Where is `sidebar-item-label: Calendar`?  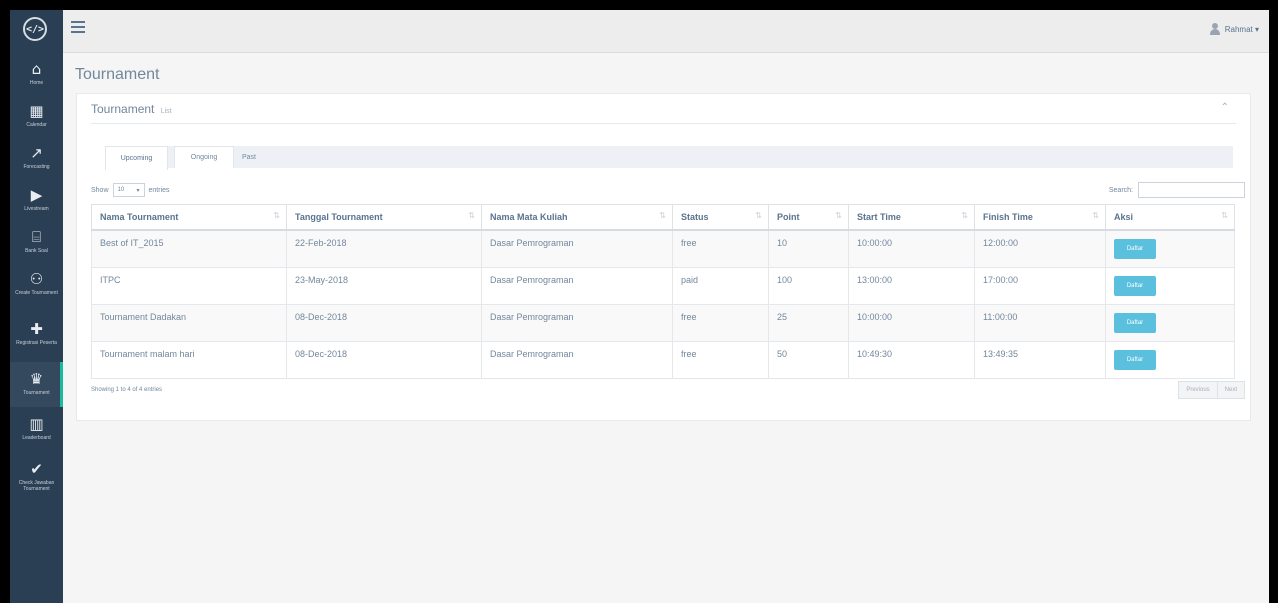 sidebar-item-label: Calendar is located at coordinates (36, 125).